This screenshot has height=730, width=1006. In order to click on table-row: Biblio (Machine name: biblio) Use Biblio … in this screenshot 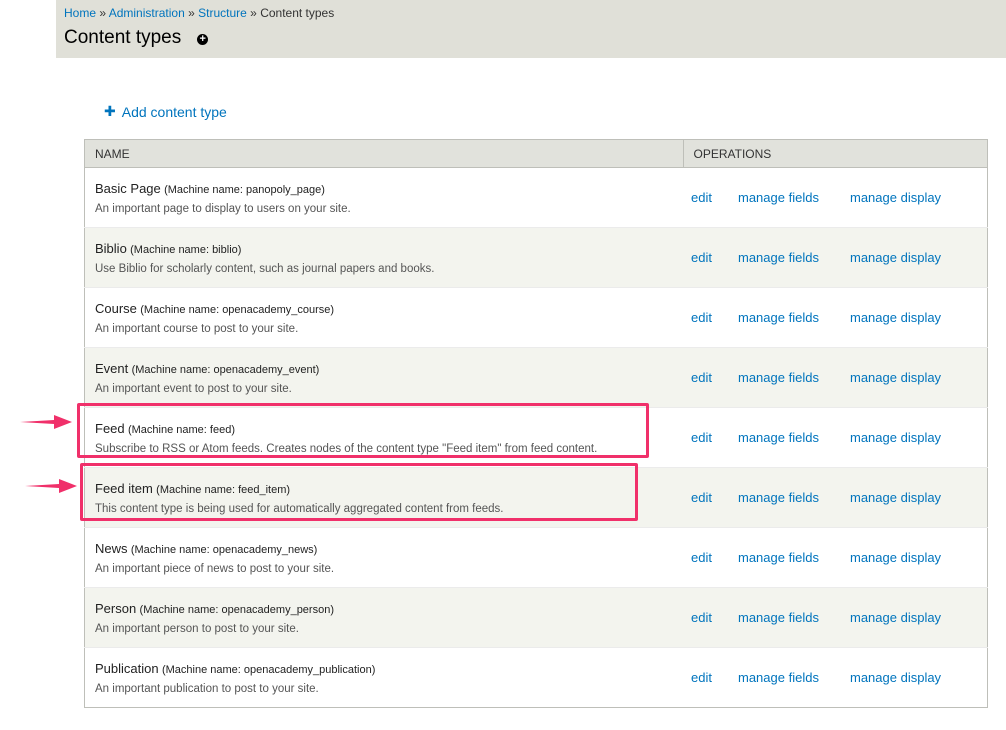, I will do `click(536, 257)`.